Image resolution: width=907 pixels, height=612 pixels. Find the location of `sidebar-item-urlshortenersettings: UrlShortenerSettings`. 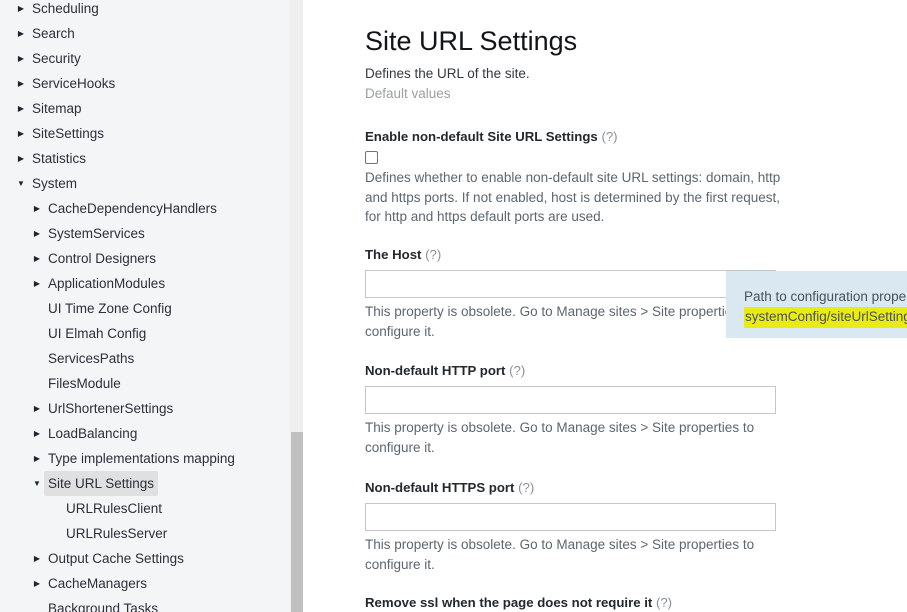

sidebar-item-urlshortenersettings: UrlShortenerSettings is located at coordinates (151, 408).